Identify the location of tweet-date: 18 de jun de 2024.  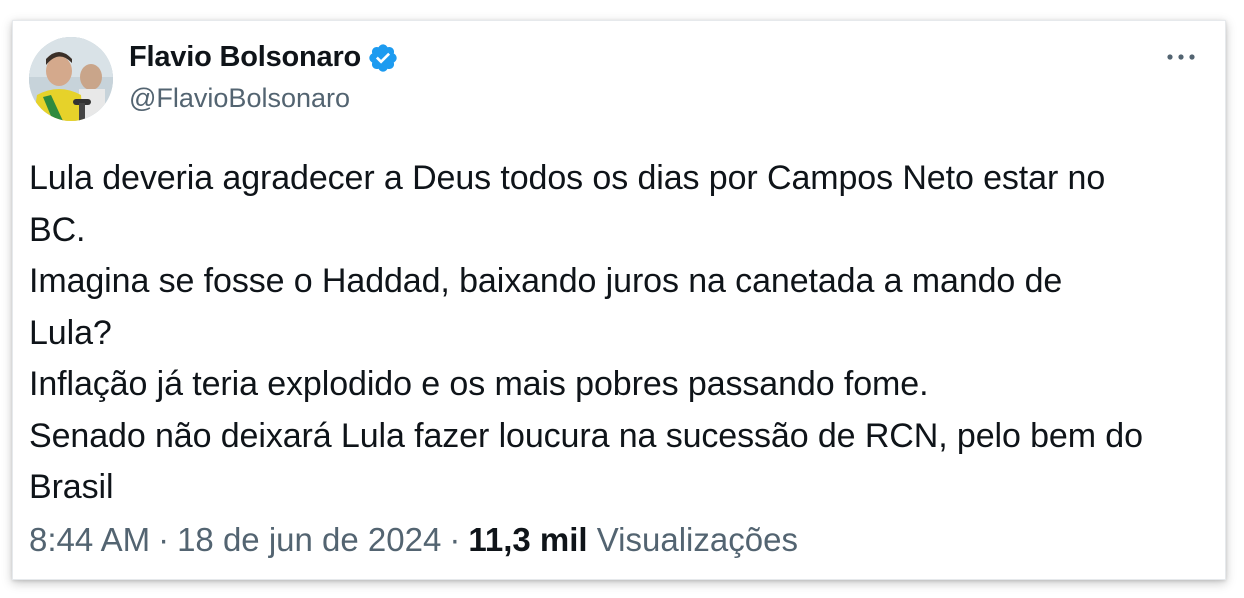
(309, 539).